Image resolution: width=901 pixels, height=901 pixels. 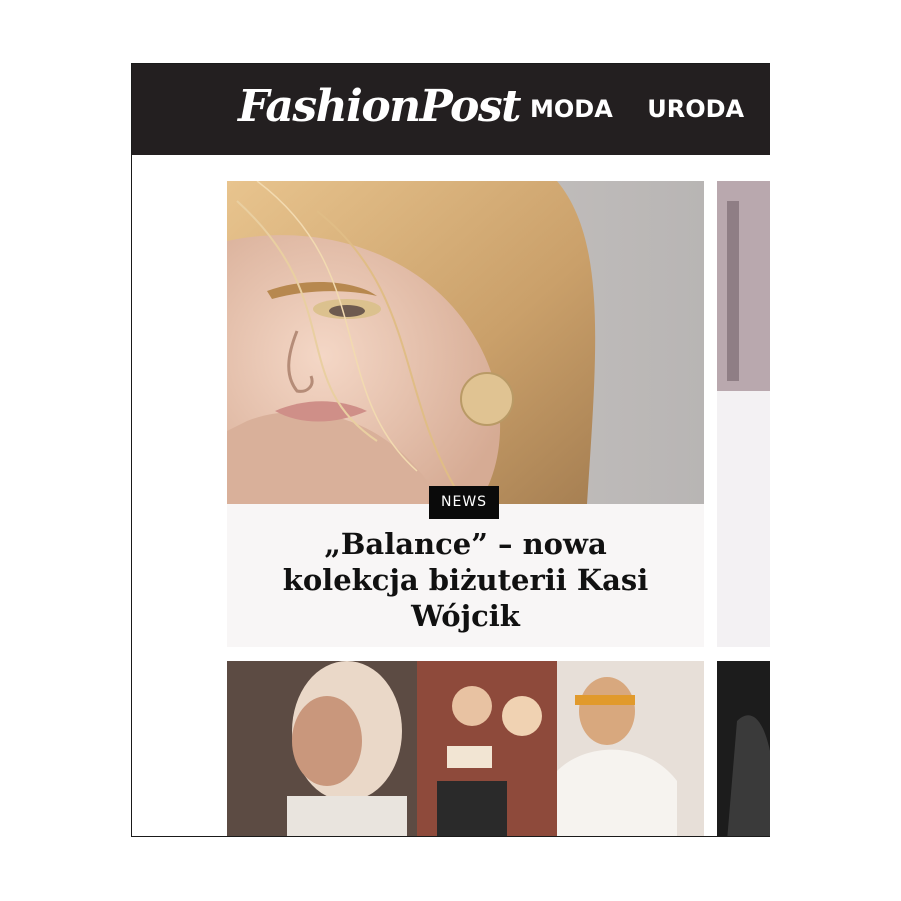 I want to click on article-card-partial, so click(x=743, y=749).